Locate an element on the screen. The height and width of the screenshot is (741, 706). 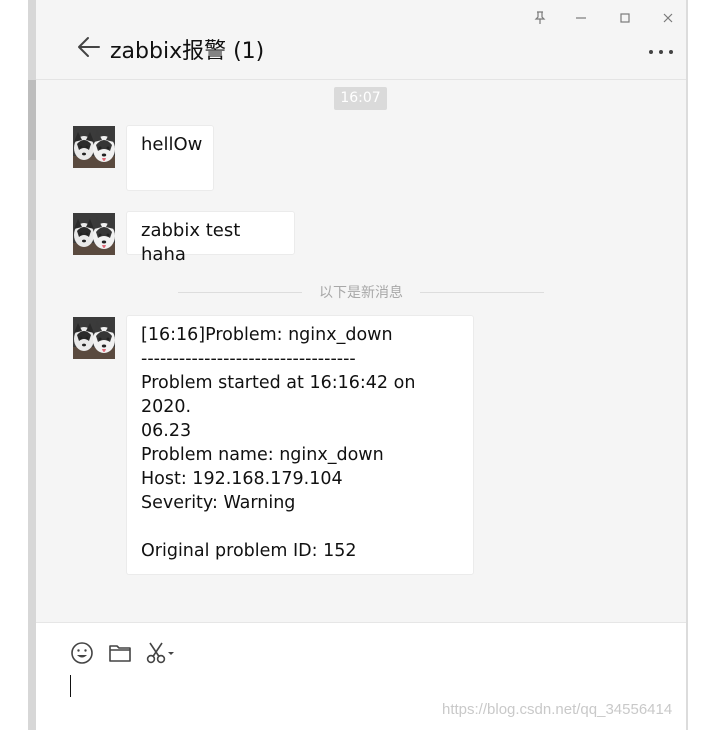
window-border is located at coordinates (687, 365).